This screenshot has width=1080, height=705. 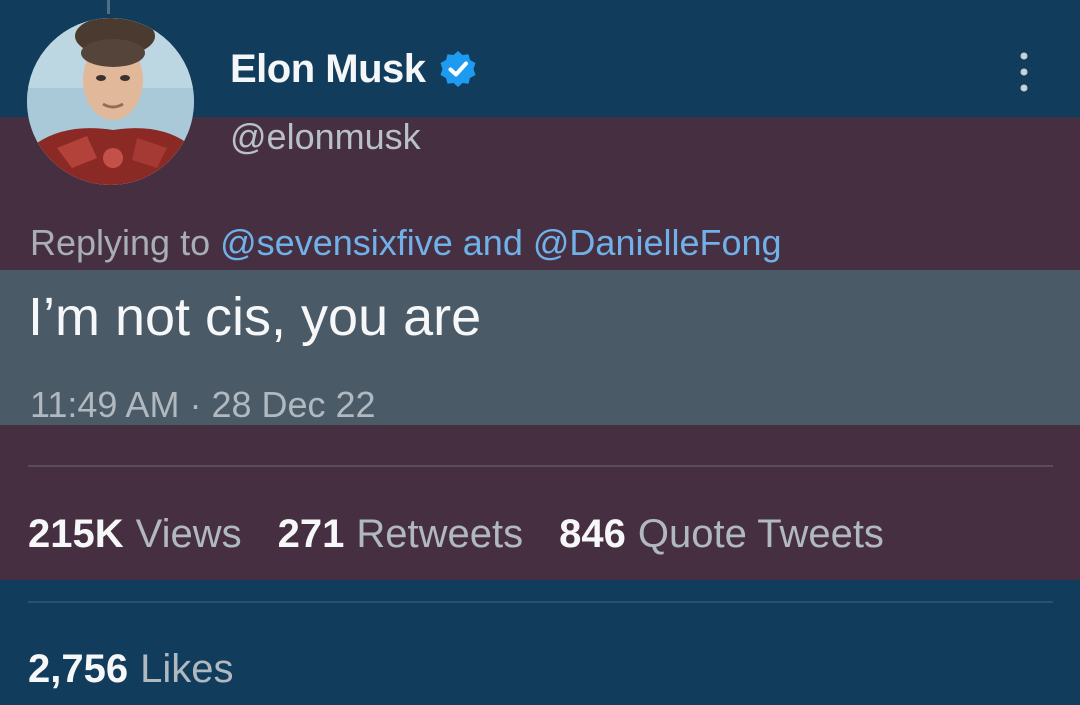 What do you see at coordinates (325, 137) in the screenshot?
I see `author-handle: @elonmusk` at bounding box center [325, 137].